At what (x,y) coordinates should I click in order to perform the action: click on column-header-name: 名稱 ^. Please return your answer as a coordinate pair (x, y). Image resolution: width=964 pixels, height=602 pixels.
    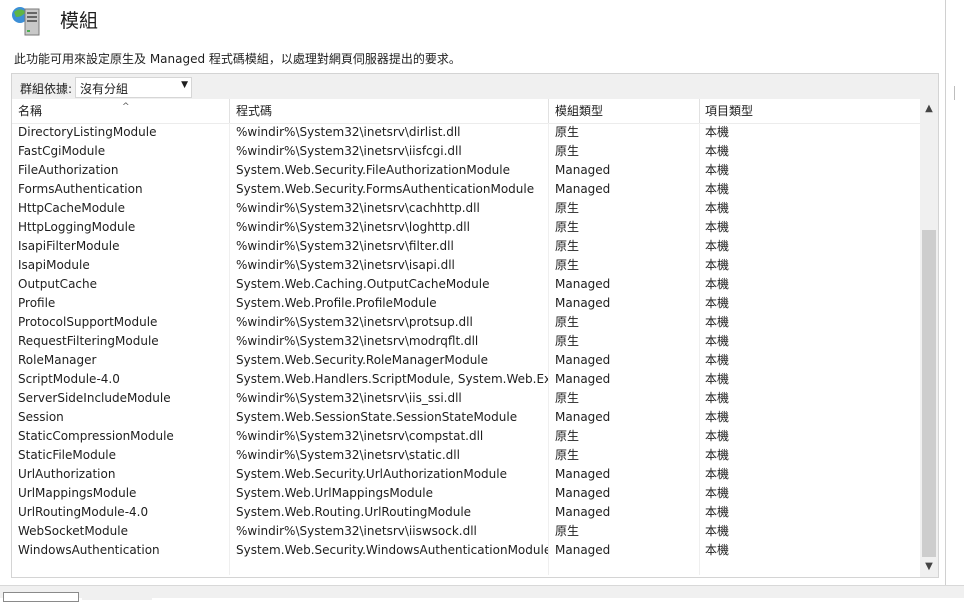
    Looking at the image, I should click on (123, 111).